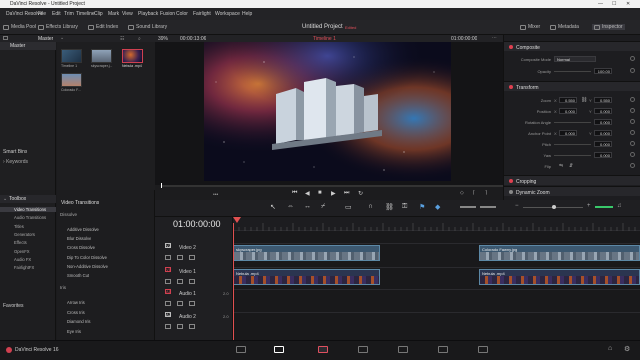 This screenshot has width=640, height=360. I want to click on mixer-button: Mixer, so click(530, 27).